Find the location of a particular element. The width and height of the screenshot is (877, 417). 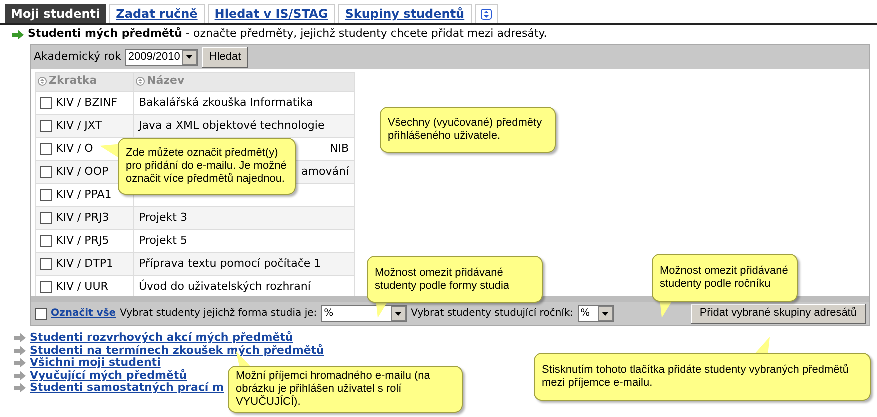

link: Studenti samostatných prací m is located at coordinates (127, 388).